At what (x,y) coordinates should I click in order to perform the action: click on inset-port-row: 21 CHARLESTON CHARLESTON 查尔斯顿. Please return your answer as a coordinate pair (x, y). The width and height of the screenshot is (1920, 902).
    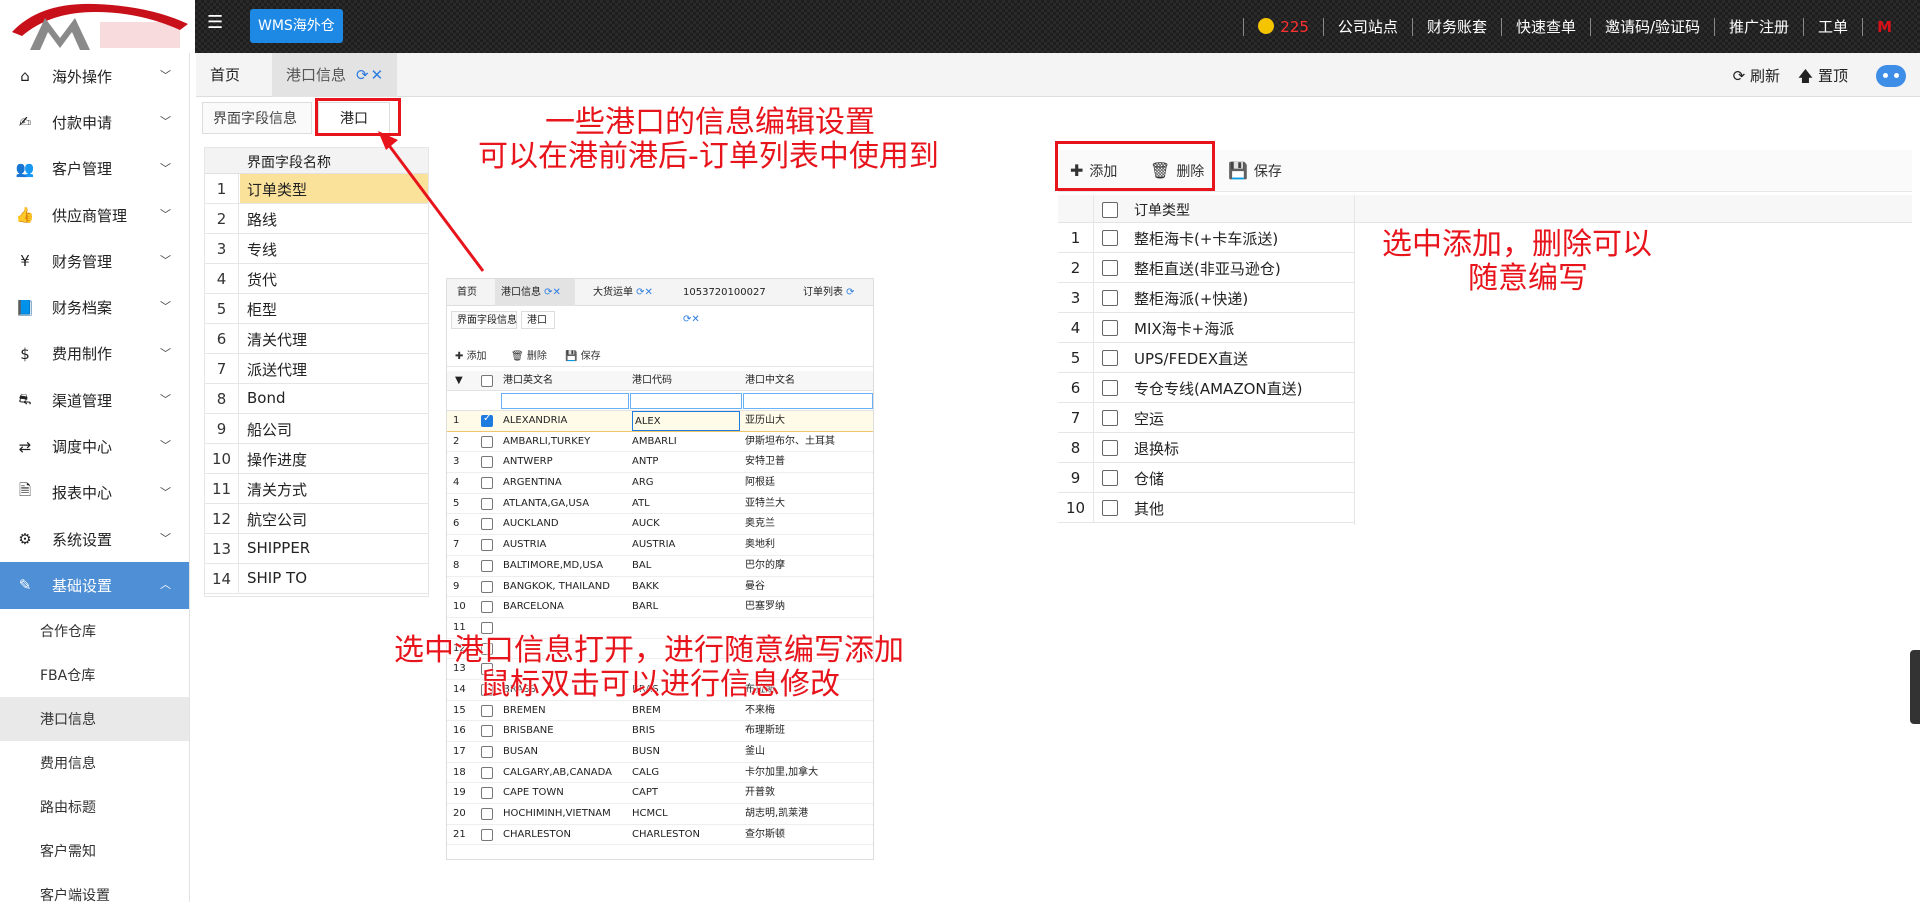
    Looking at the image, I should click on (660, 835).